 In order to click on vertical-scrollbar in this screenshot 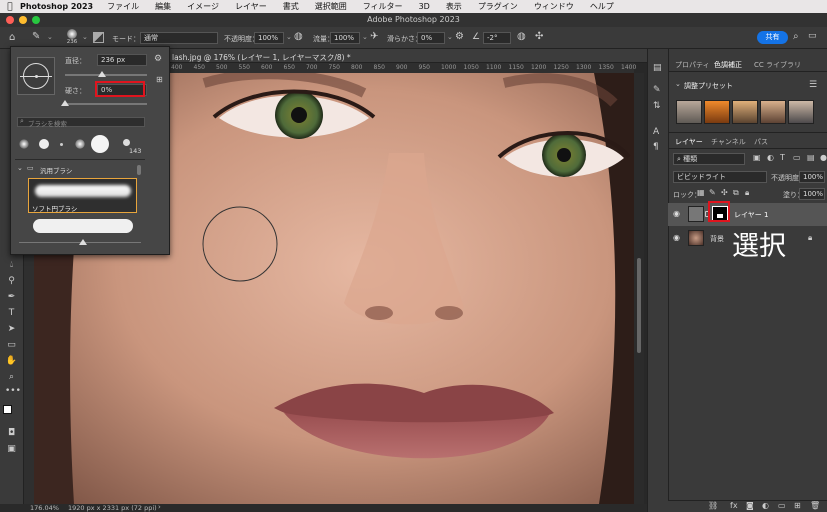, I will do `click(639, 288)`.